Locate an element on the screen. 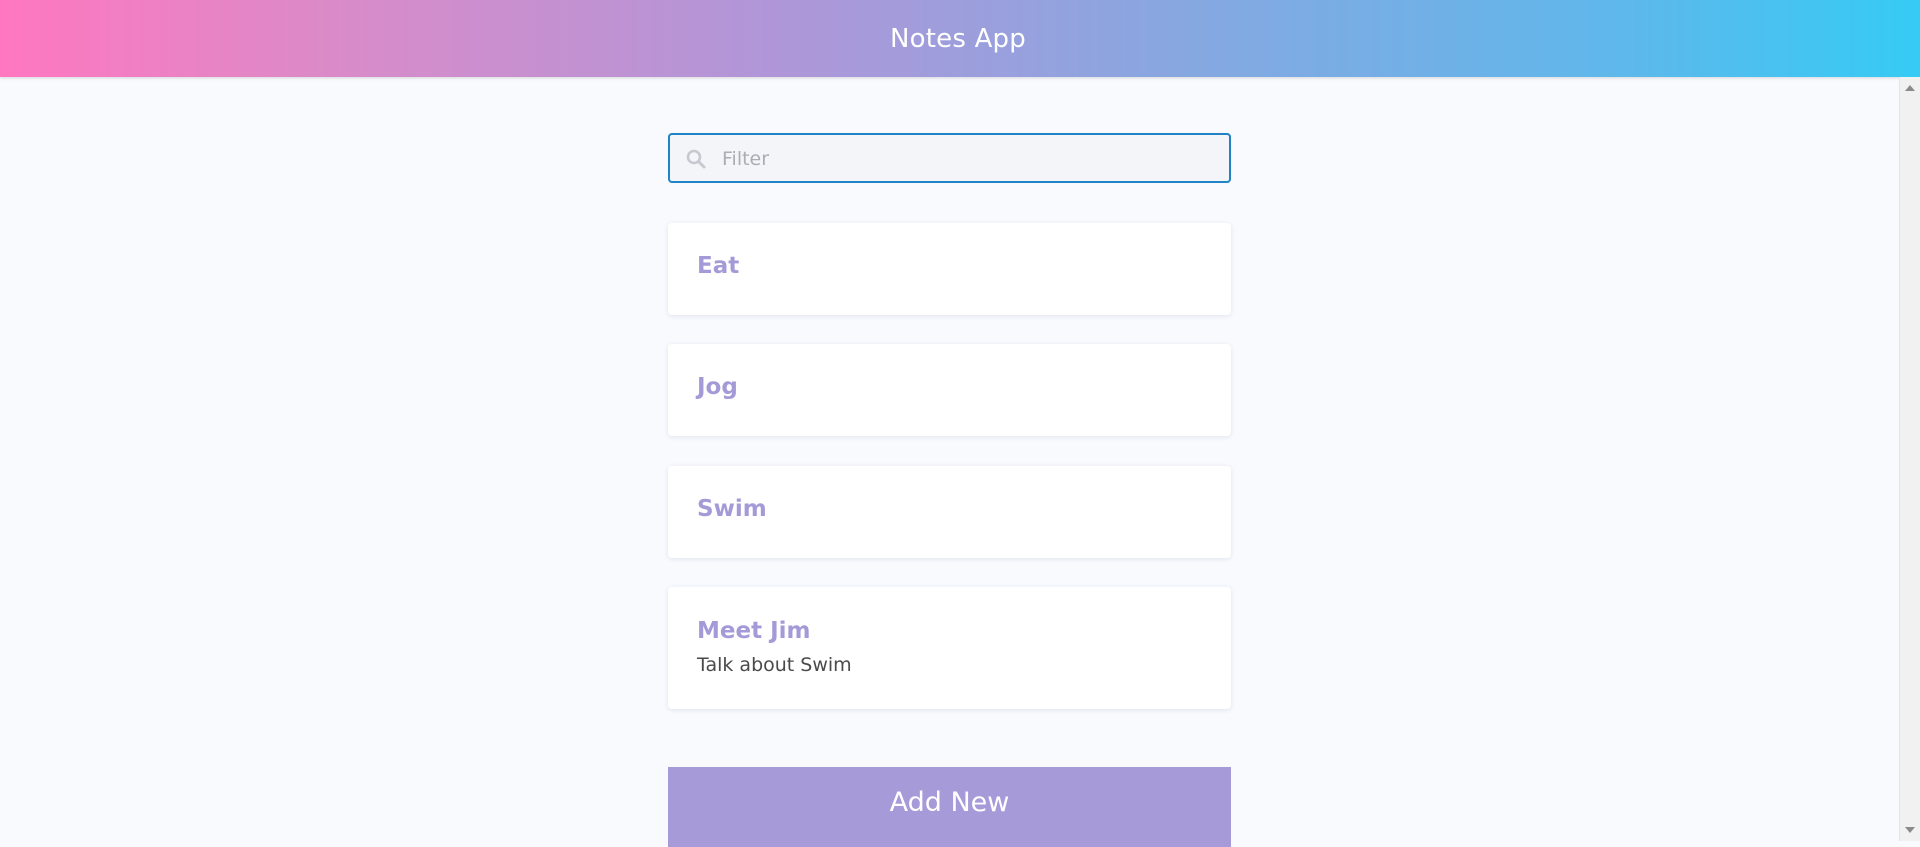 This screenshot has height=847, width=1920. filter-field is located at coordinates (949, 158).